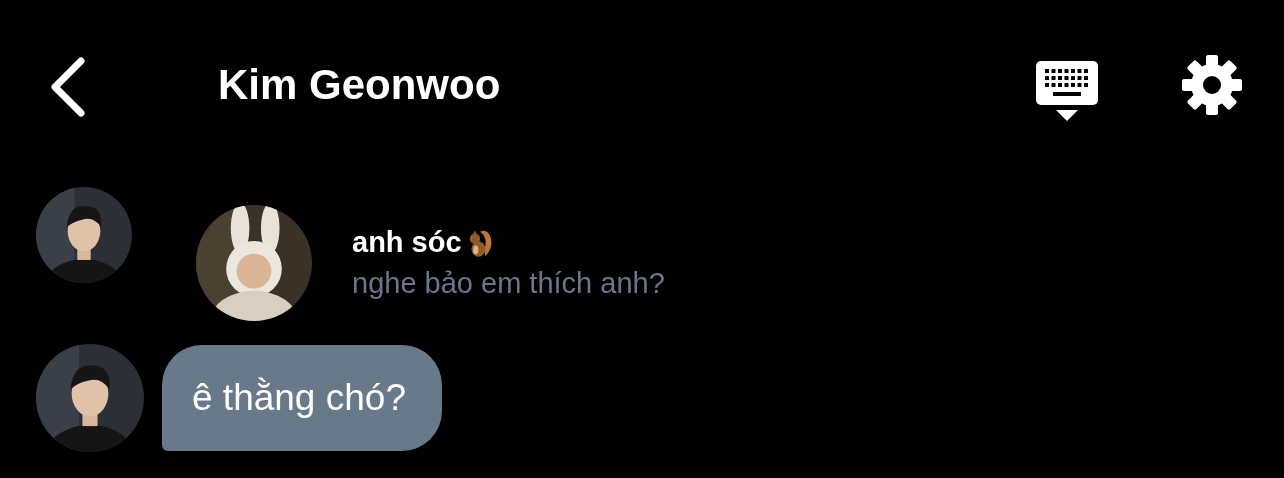 This screenshot has height=478, width=1284. Describe the element at coordinates (1212, 85) in the screenshot. I see `settings-icon` at that location.